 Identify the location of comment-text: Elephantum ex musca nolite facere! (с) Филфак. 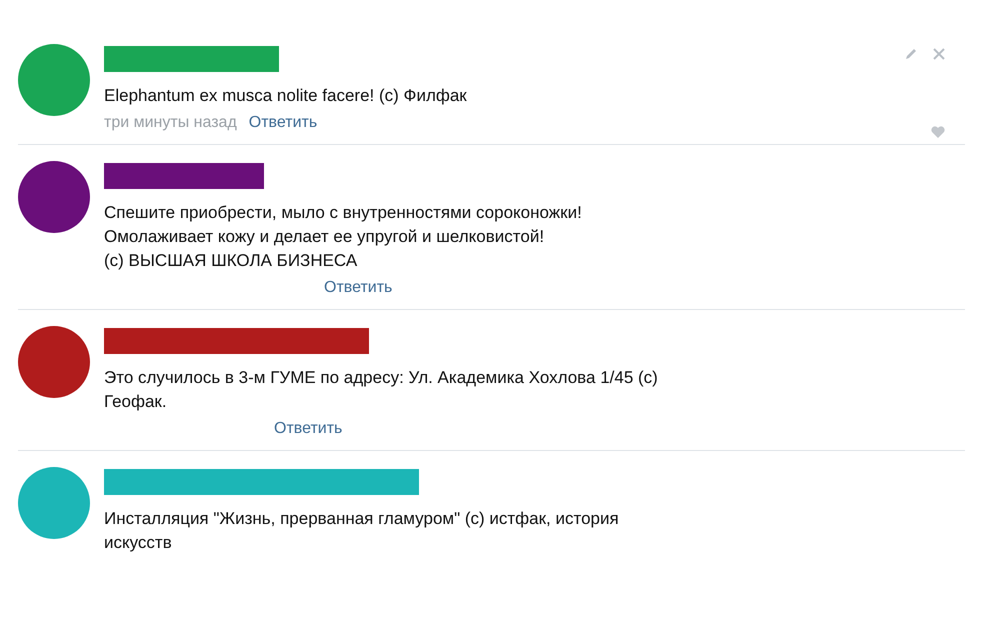
(286, 96).